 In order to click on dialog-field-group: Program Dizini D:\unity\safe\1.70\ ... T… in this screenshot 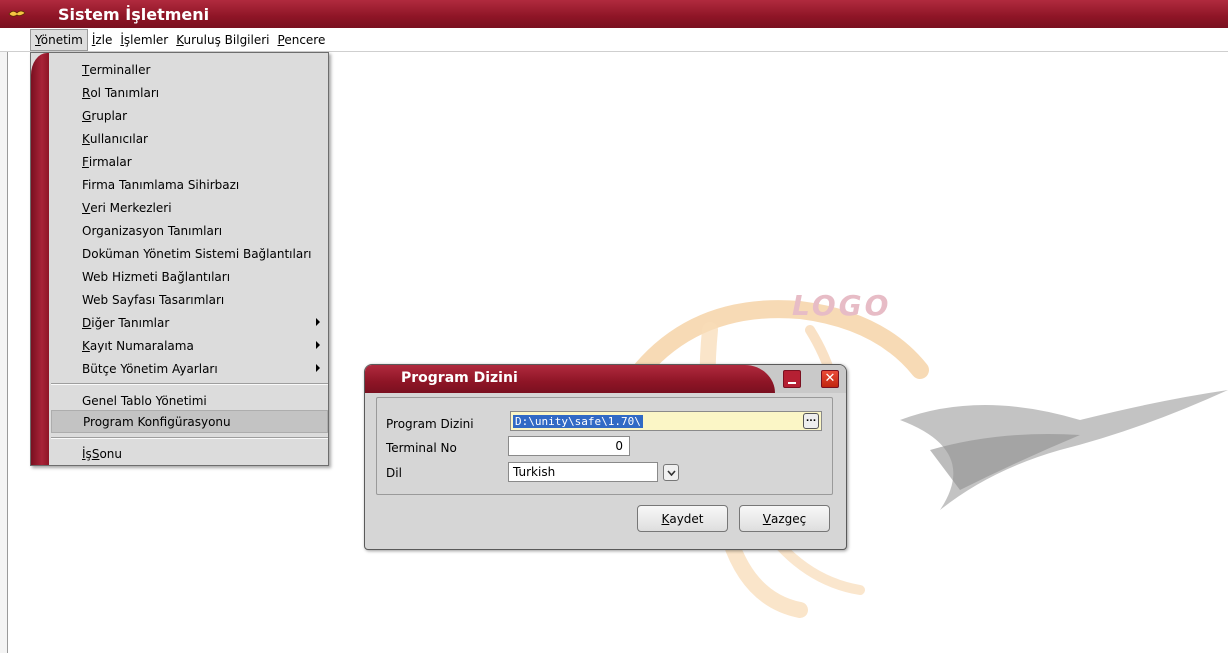, I will do `click(604, 446)`.